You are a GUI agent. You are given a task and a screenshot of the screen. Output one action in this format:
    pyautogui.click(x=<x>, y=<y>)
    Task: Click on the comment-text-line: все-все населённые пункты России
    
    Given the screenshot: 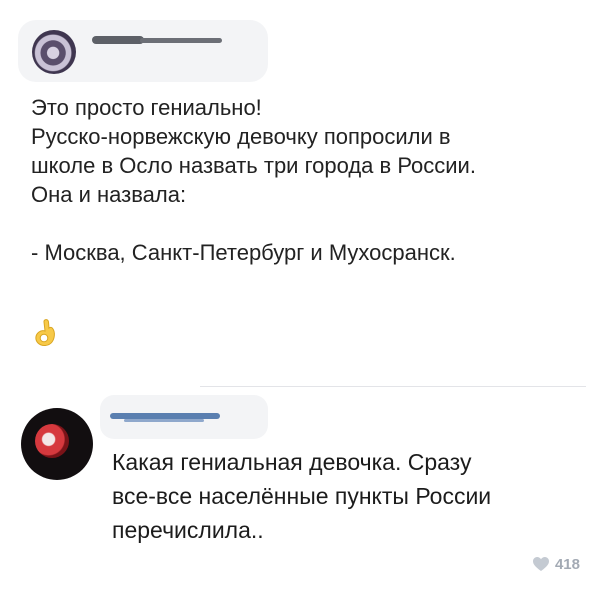 What is the action you would take?
    pyautogui.click(x=302, y=496)
    